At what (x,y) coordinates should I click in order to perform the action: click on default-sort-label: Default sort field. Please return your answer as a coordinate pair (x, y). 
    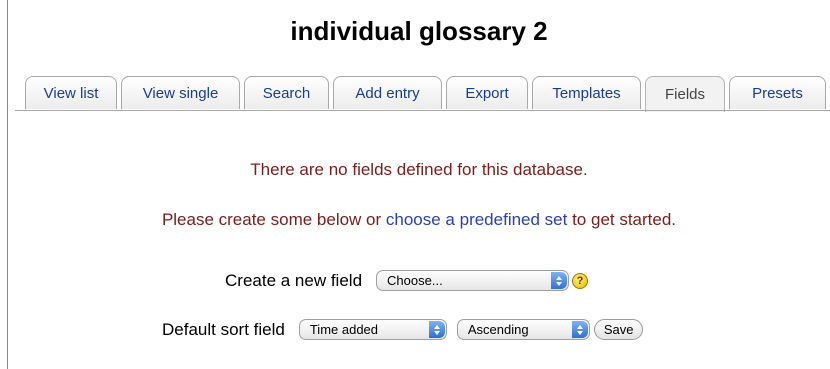
    Looking at the image, I should click on (223, 329).